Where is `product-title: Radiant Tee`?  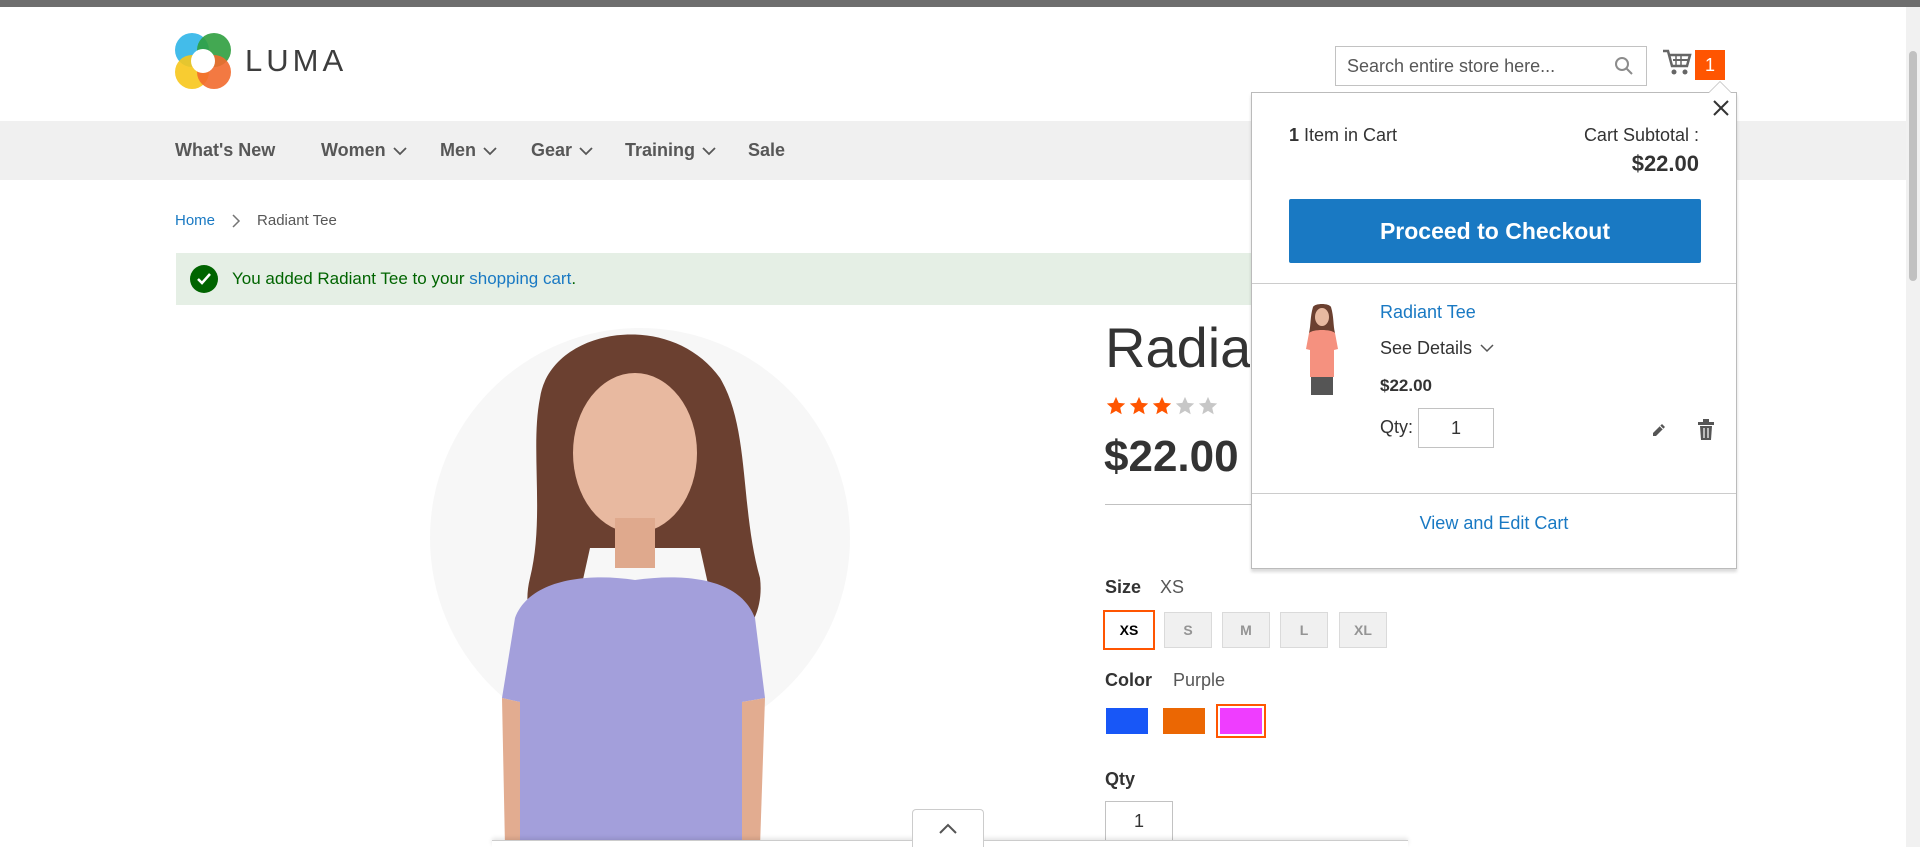
product-title: Radiant Tee is located at coordinates (1177, 347).